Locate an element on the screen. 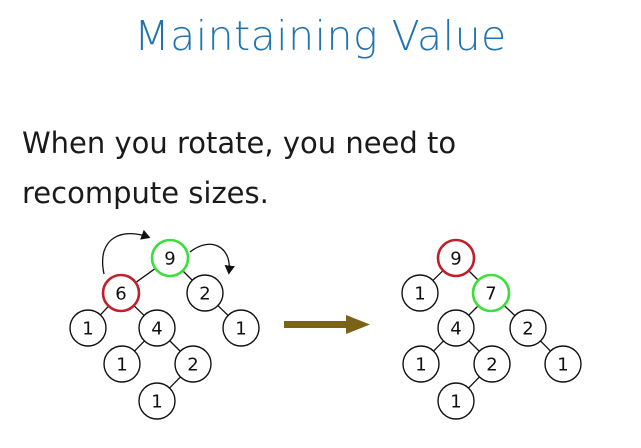  transition-arrow is located at coordinates (327, 324).